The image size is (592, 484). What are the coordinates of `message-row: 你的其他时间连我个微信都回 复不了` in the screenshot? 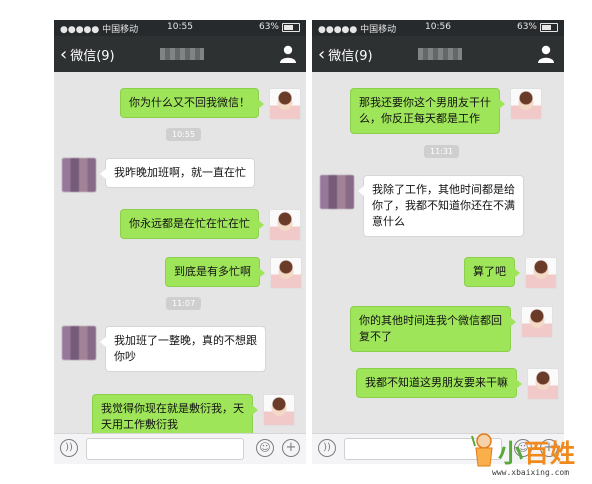 It's located at (451, 329).